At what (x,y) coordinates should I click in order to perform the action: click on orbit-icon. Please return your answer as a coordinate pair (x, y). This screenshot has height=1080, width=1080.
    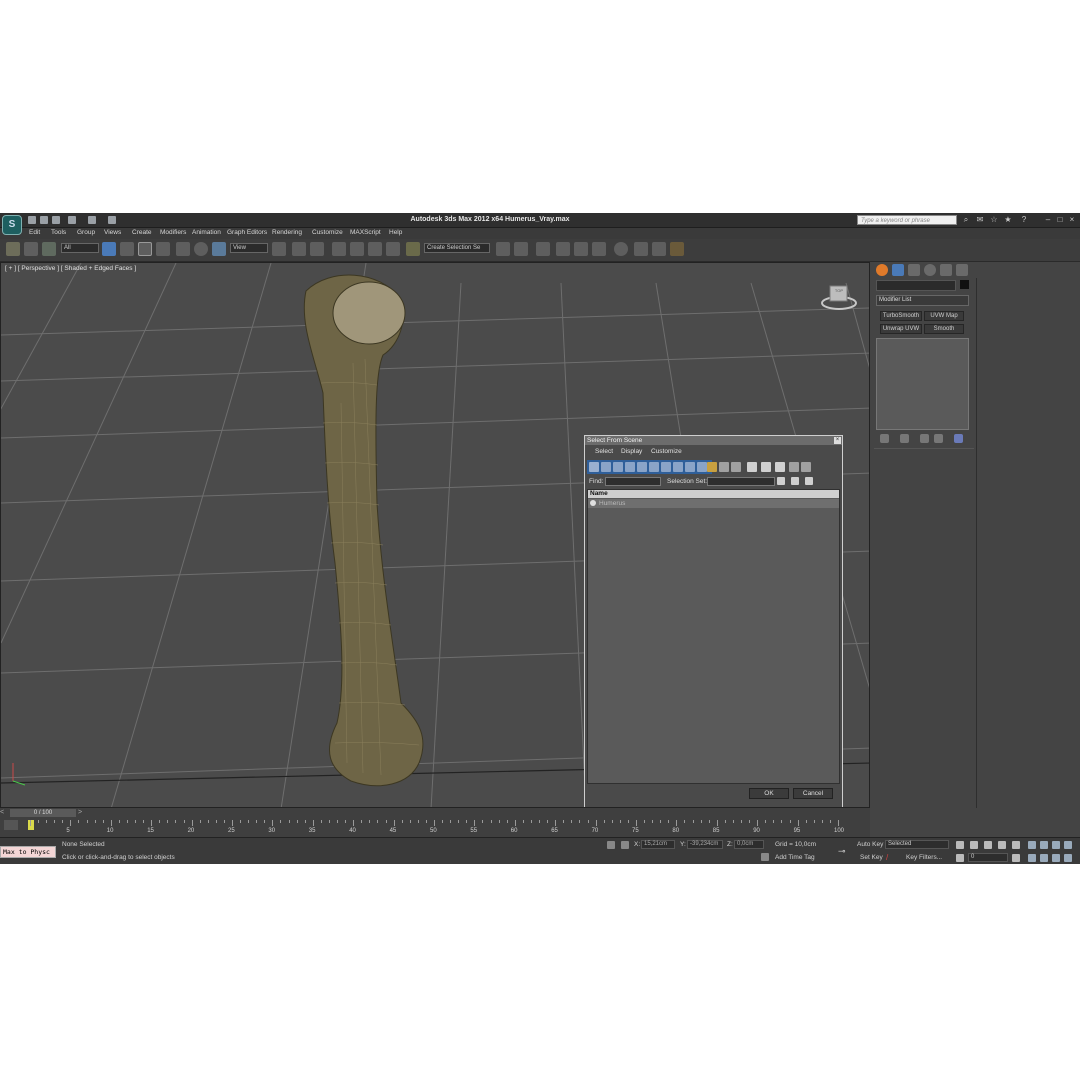
    Looking at the image, I should click on (1056, 858).